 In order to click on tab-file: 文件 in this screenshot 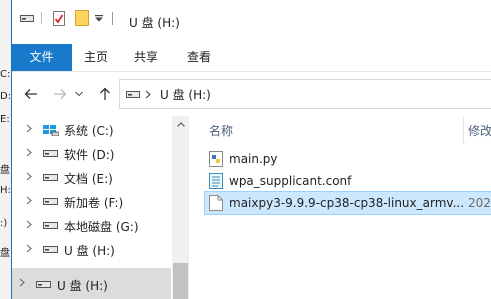, I will do `click(41, 57)`.